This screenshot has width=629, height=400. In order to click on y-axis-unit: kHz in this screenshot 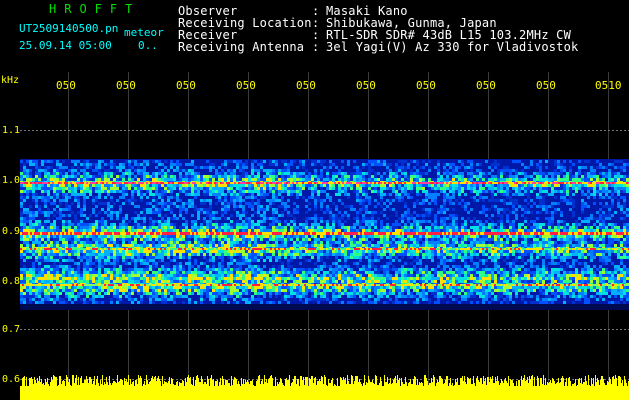, I will do `click(10, 80)`.